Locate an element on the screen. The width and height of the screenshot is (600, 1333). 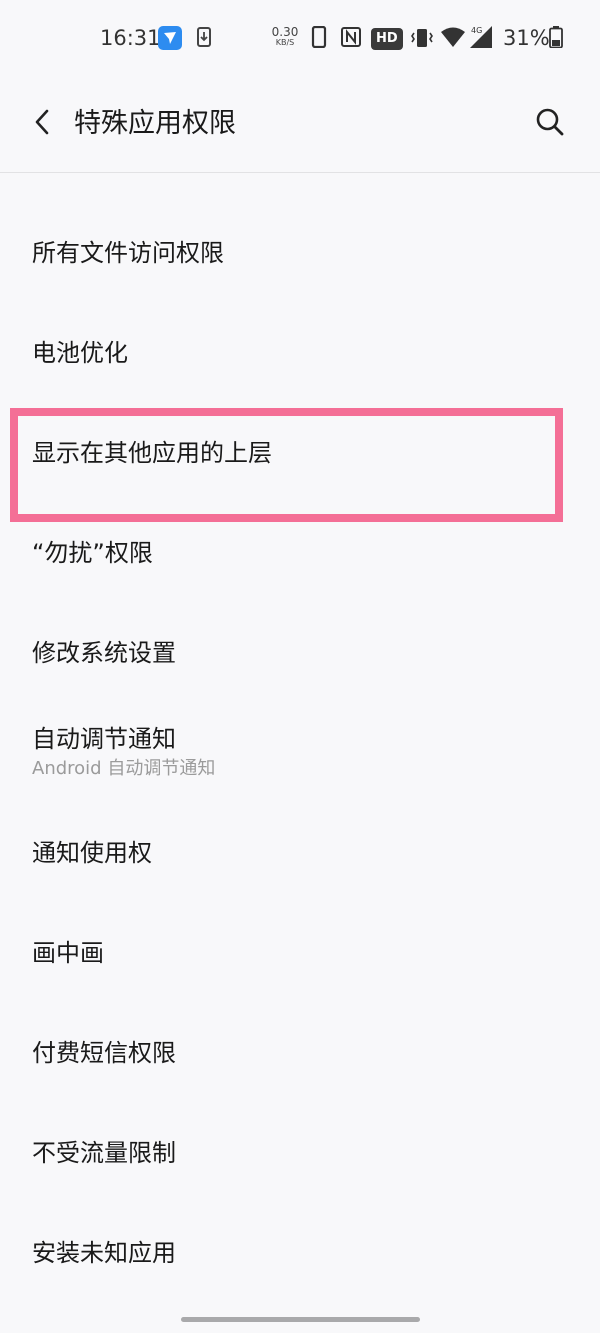
item-subtitle: Android 自动调节通知 is located at coordinates (124, 768).